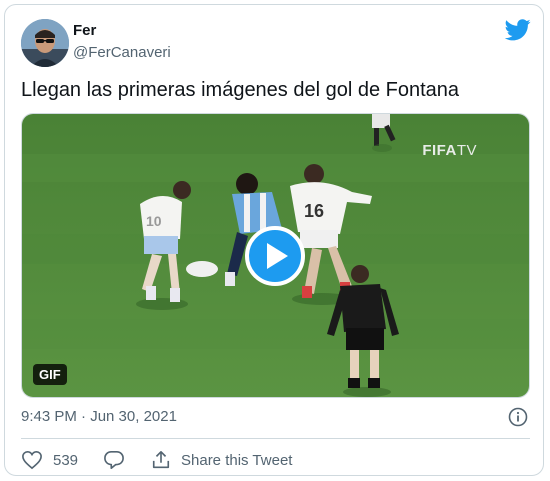 This screenshot has height=481, width=550. I want to click on play-button, so click(275, 256).